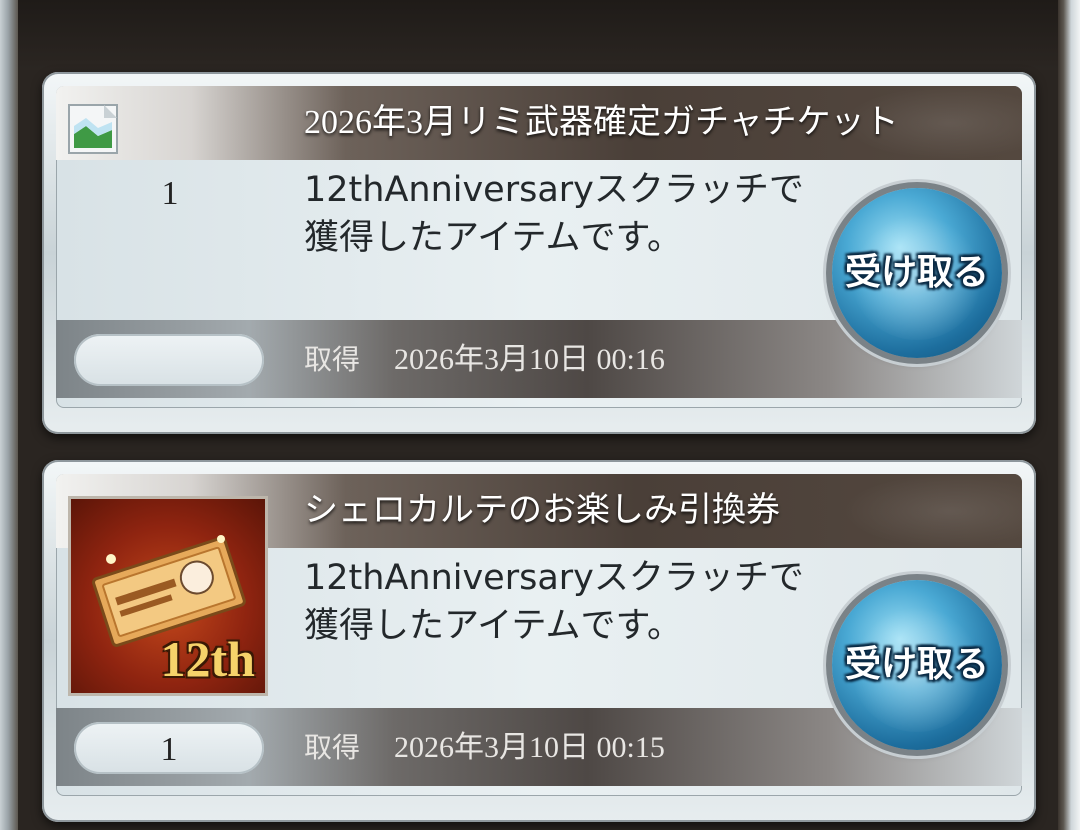  I want to click on list-top-area, so click(538, 35).